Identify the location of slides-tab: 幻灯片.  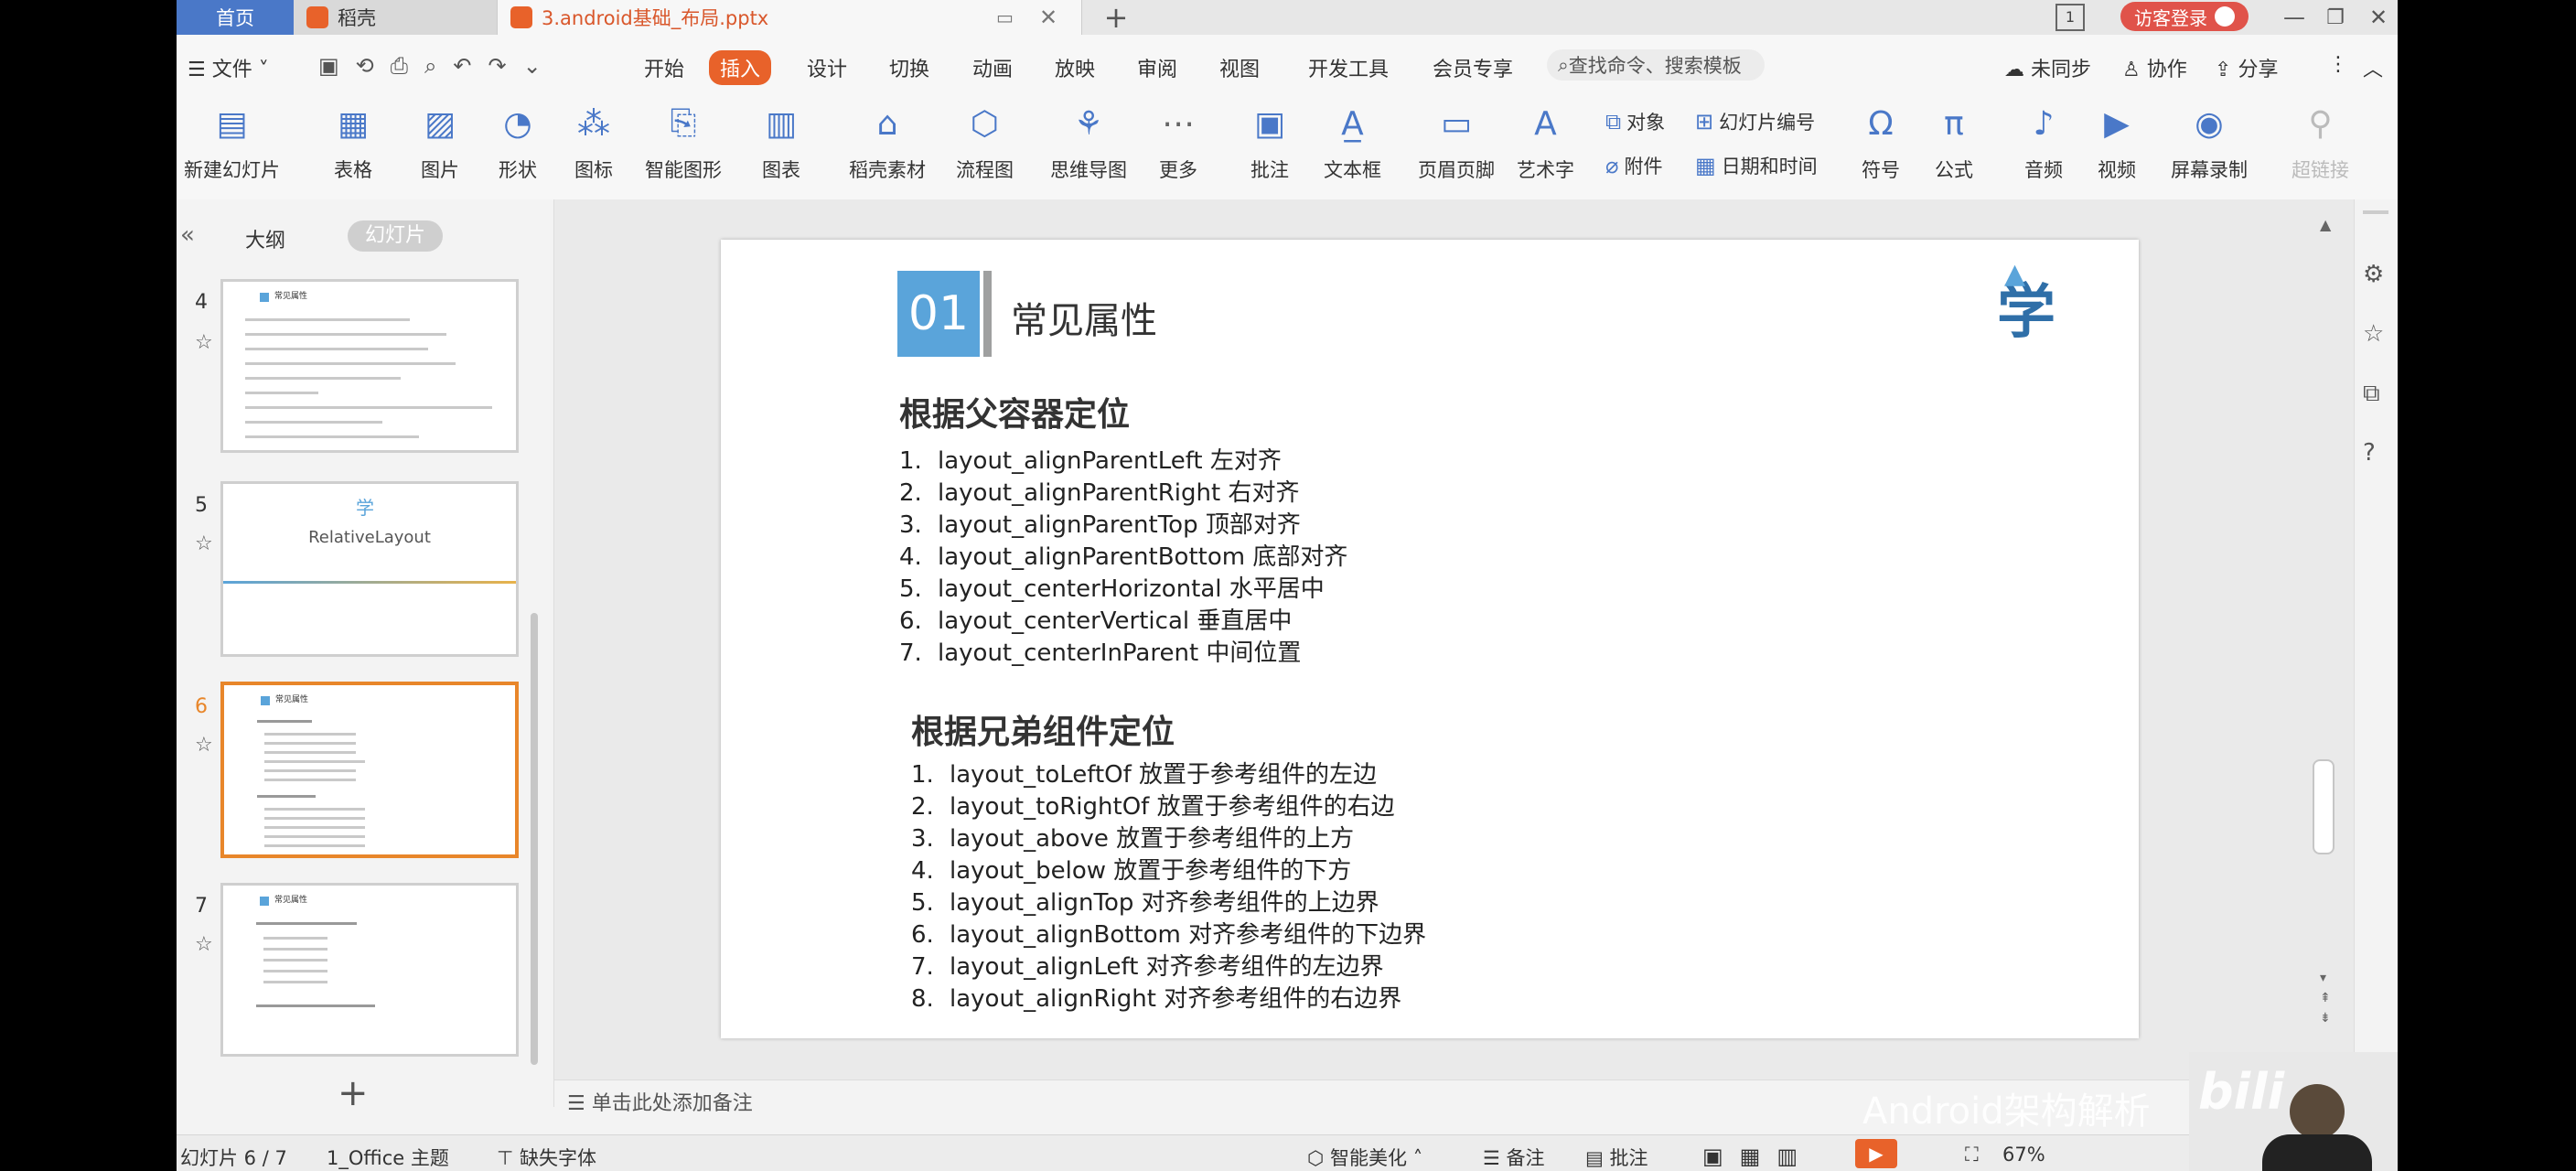
(396, 236).